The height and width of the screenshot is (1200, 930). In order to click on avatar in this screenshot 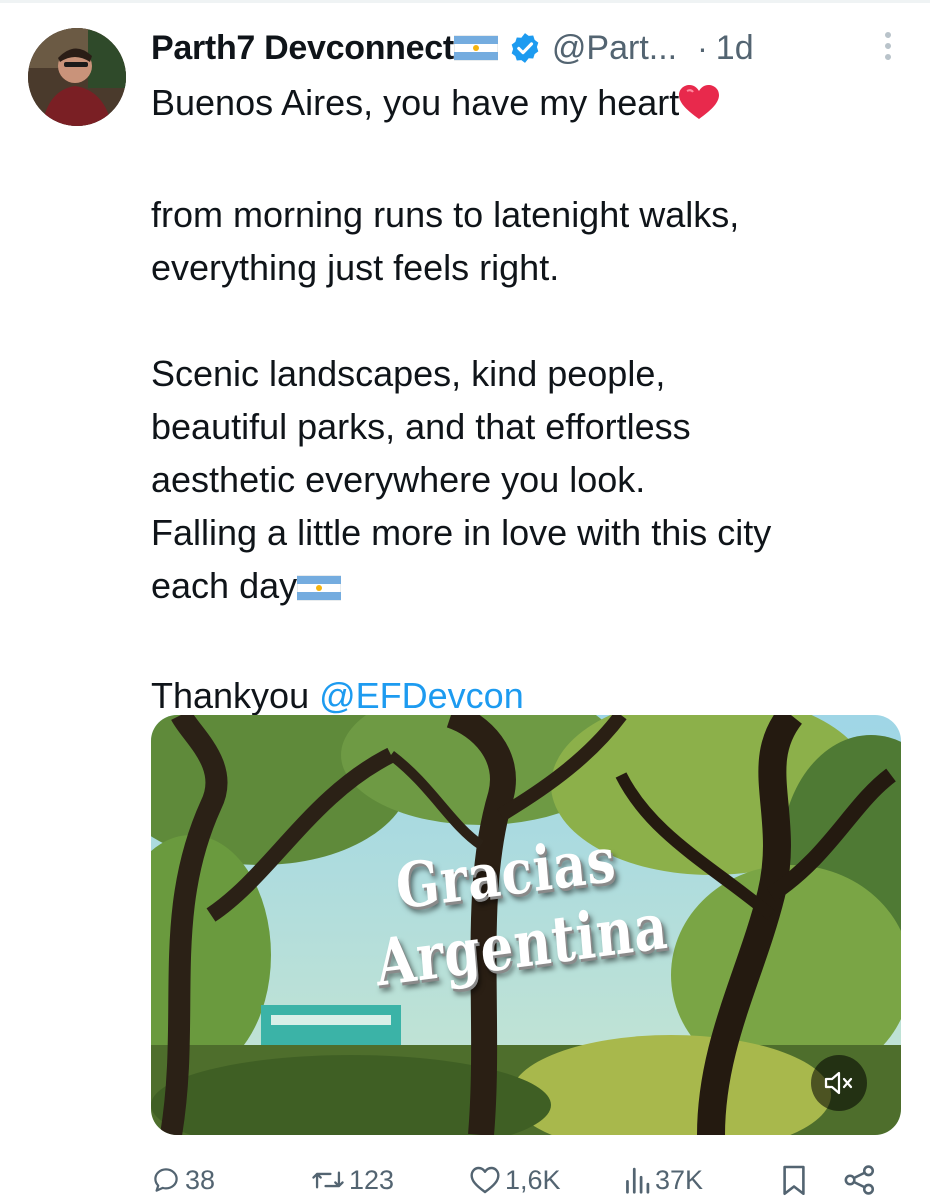, I will do `click(77, 77)`.